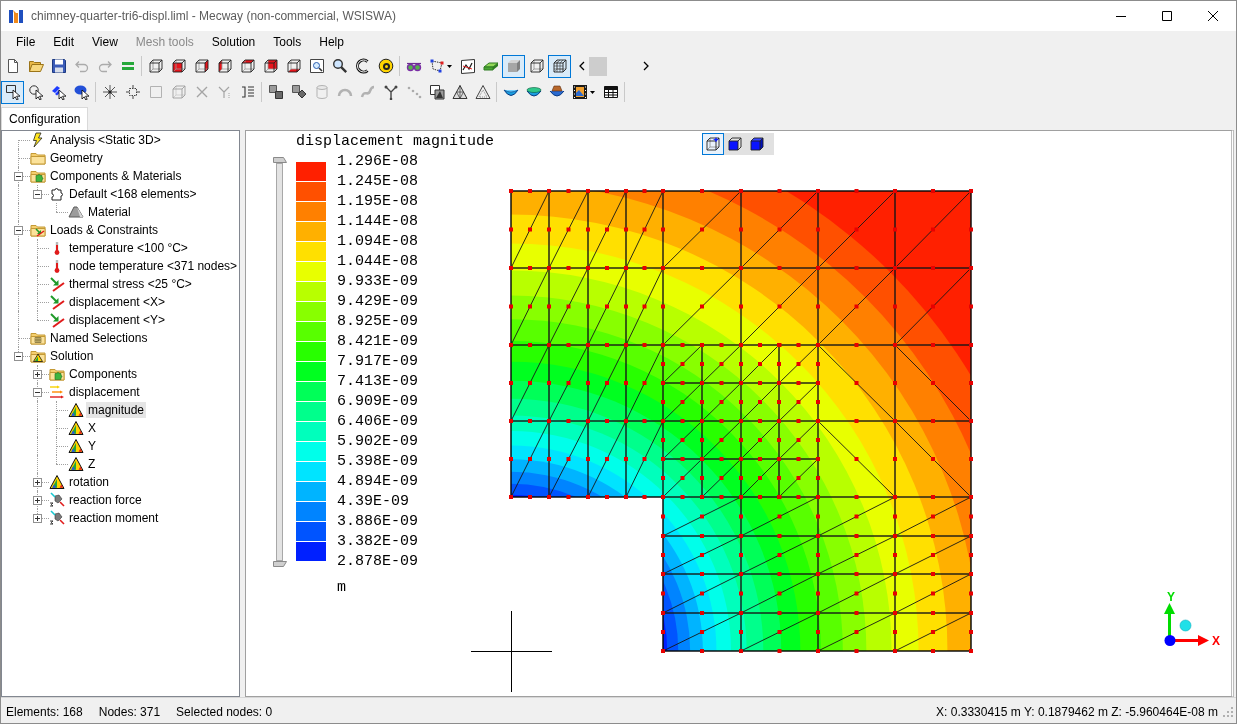 Image resolution: width=1237 pixels, height=724 pixels. What do you see at coordinates (57, 392) in the screenshot?
I see `arrows-icon` at bounding box center [57, 392].